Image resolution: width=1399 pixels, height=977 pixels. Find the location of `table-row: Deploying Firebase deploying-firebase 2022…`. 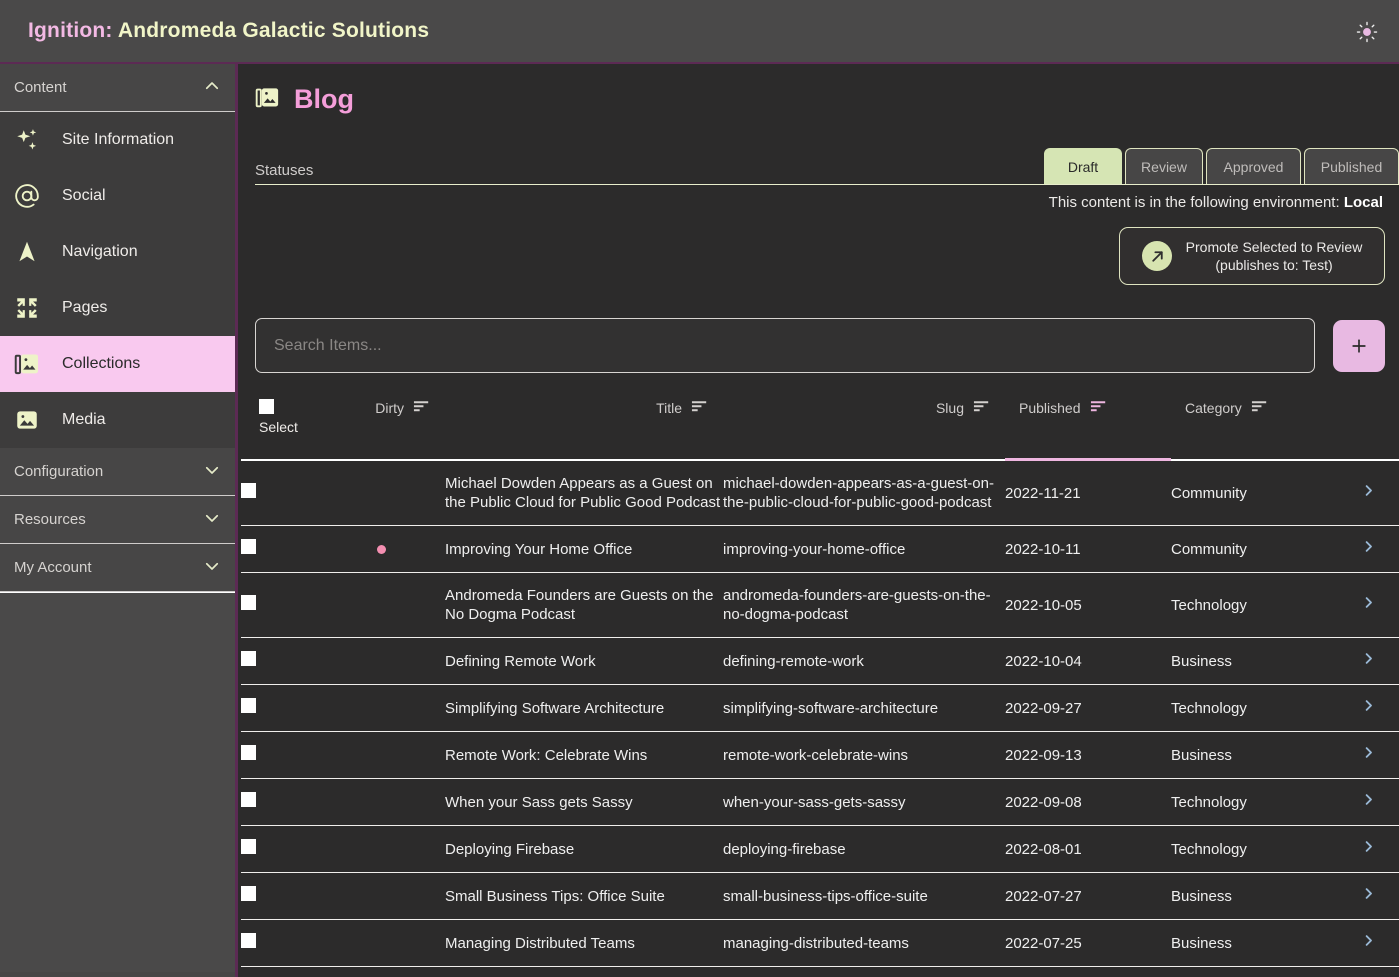

table-row: Deploying Firebase deploying-firebase 2022… is located at coordinates (820, 849).